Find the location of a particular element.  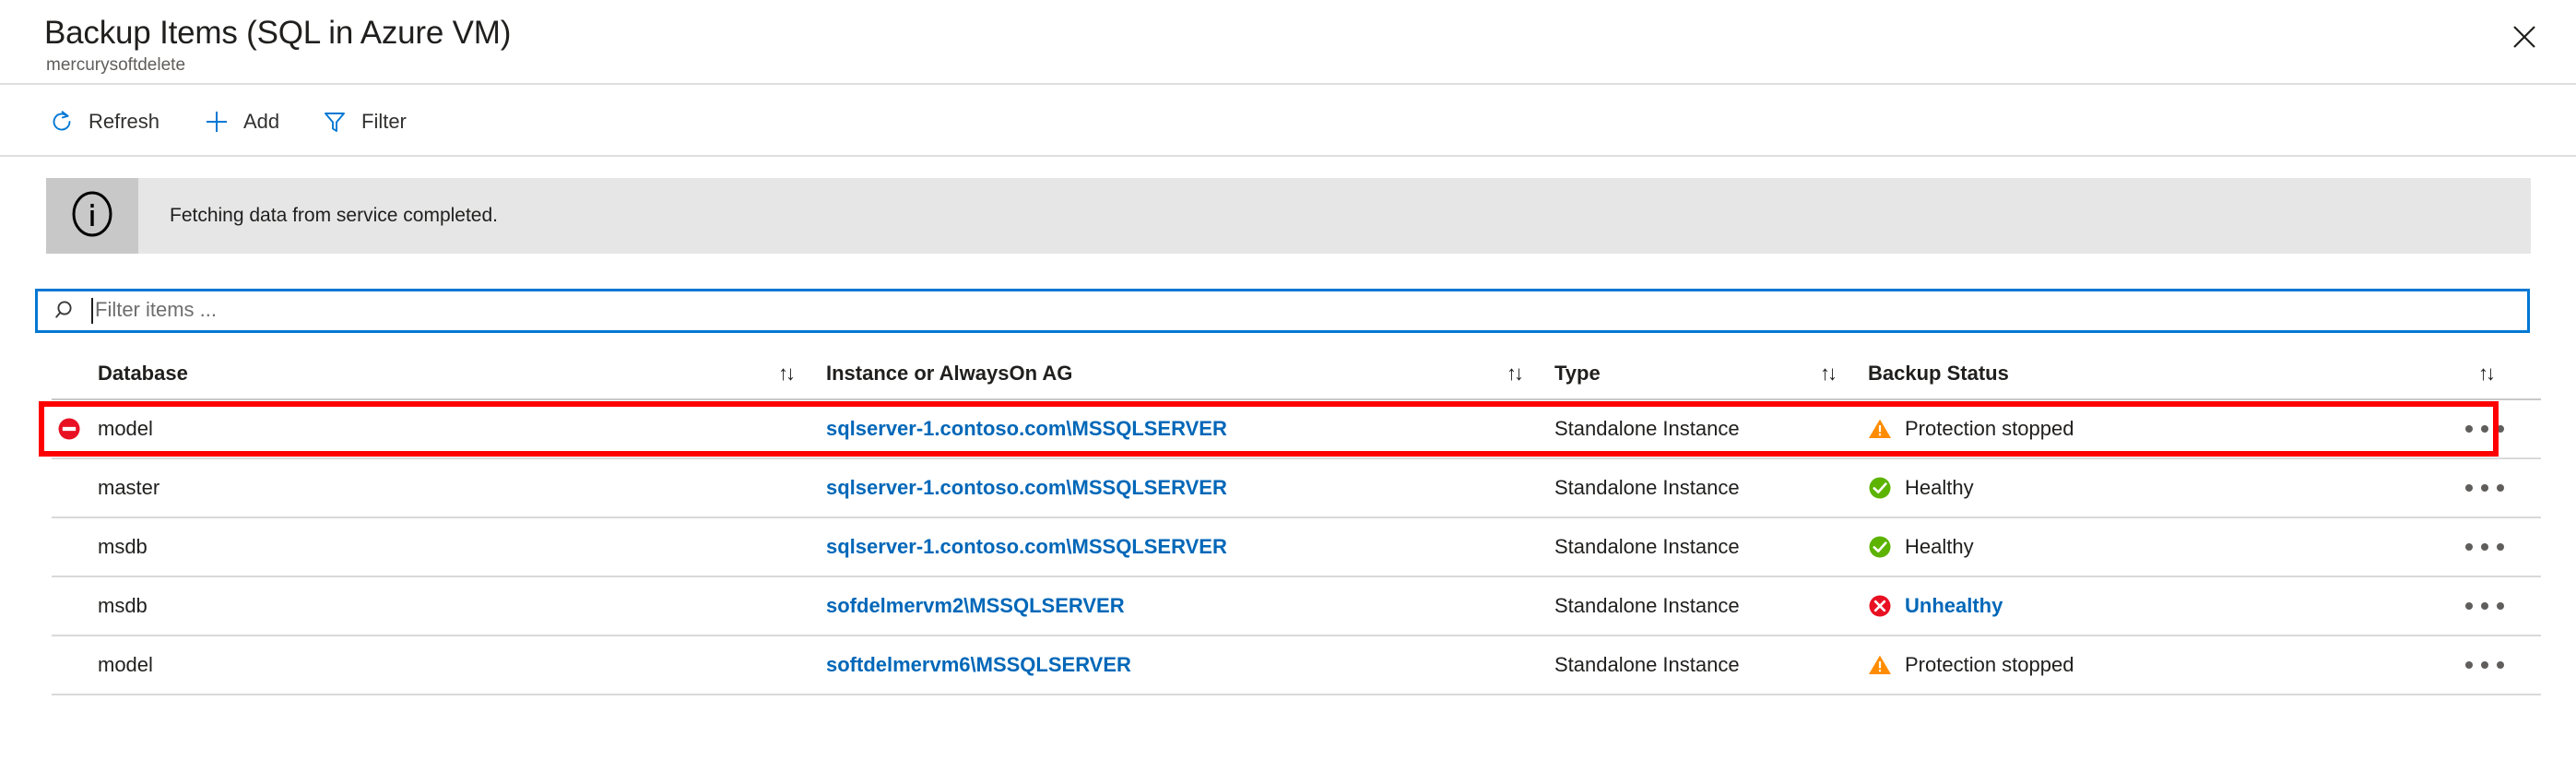

column-header-database-label: Database is located at coordinates (143, 373).